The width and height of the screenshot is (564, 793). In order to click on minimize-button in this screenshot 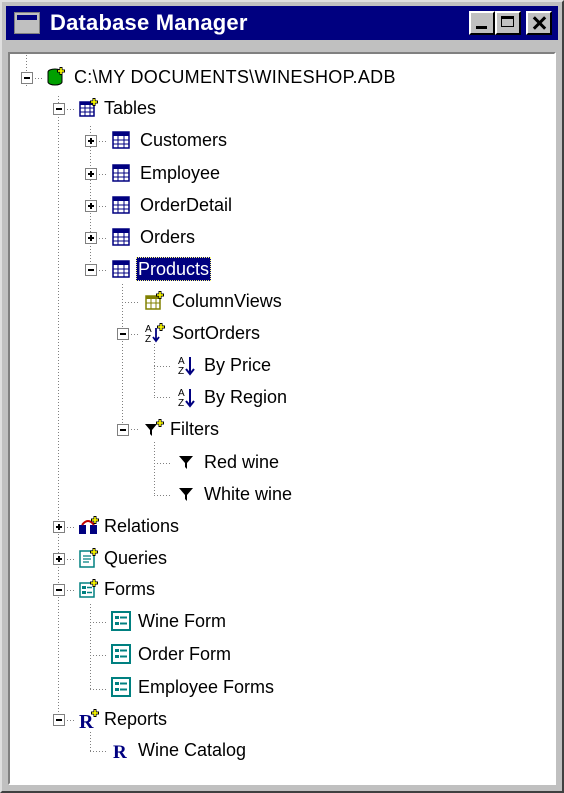, I will do `click(482, 23)`.